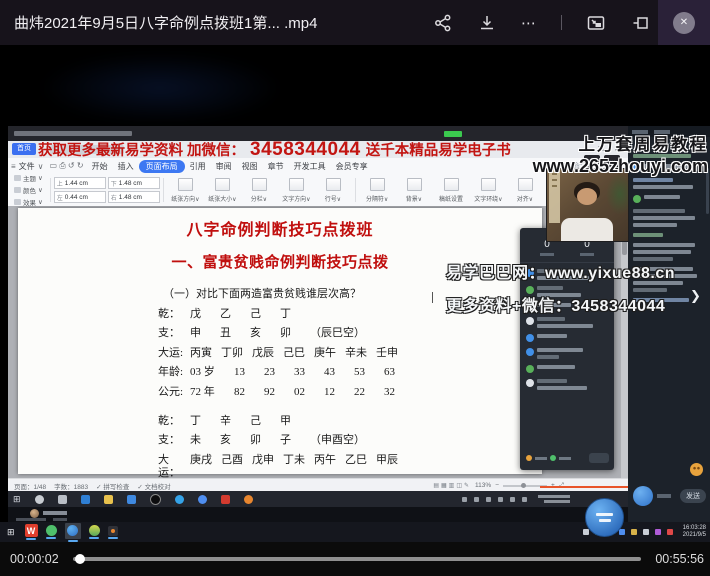 This screenshot has height=576, width=710. I want to click on player-controlbar: 00:00:02 00:55:56, so click(355, 559).